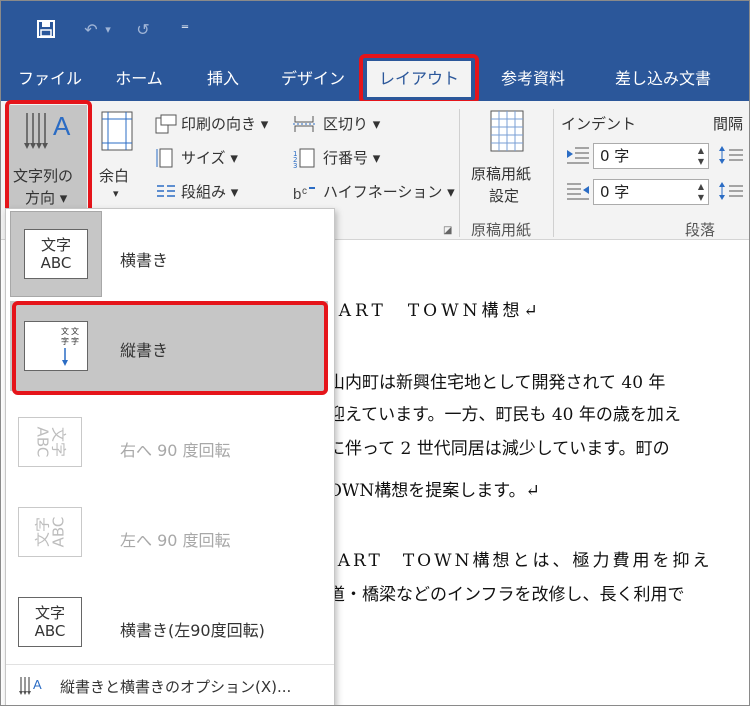 The width and height of the screenshot is (750, 706). I want to click on columns-button: 段組み ▾, so click(196, 191).